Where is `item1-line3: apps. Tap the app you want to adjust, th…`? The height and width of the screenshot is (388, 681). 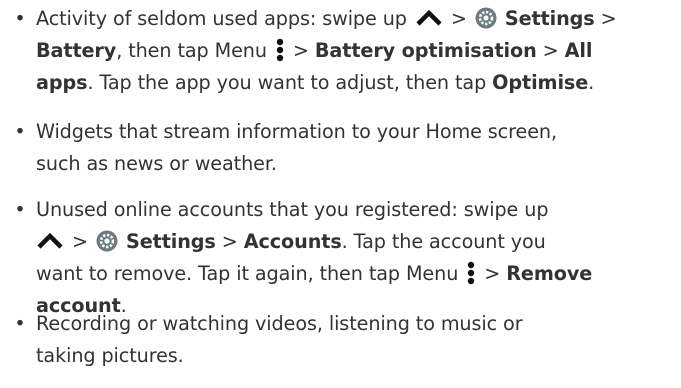
item1-line3: apps. Tap the app you want to adjust, th… is located at coordinates (315, 82).